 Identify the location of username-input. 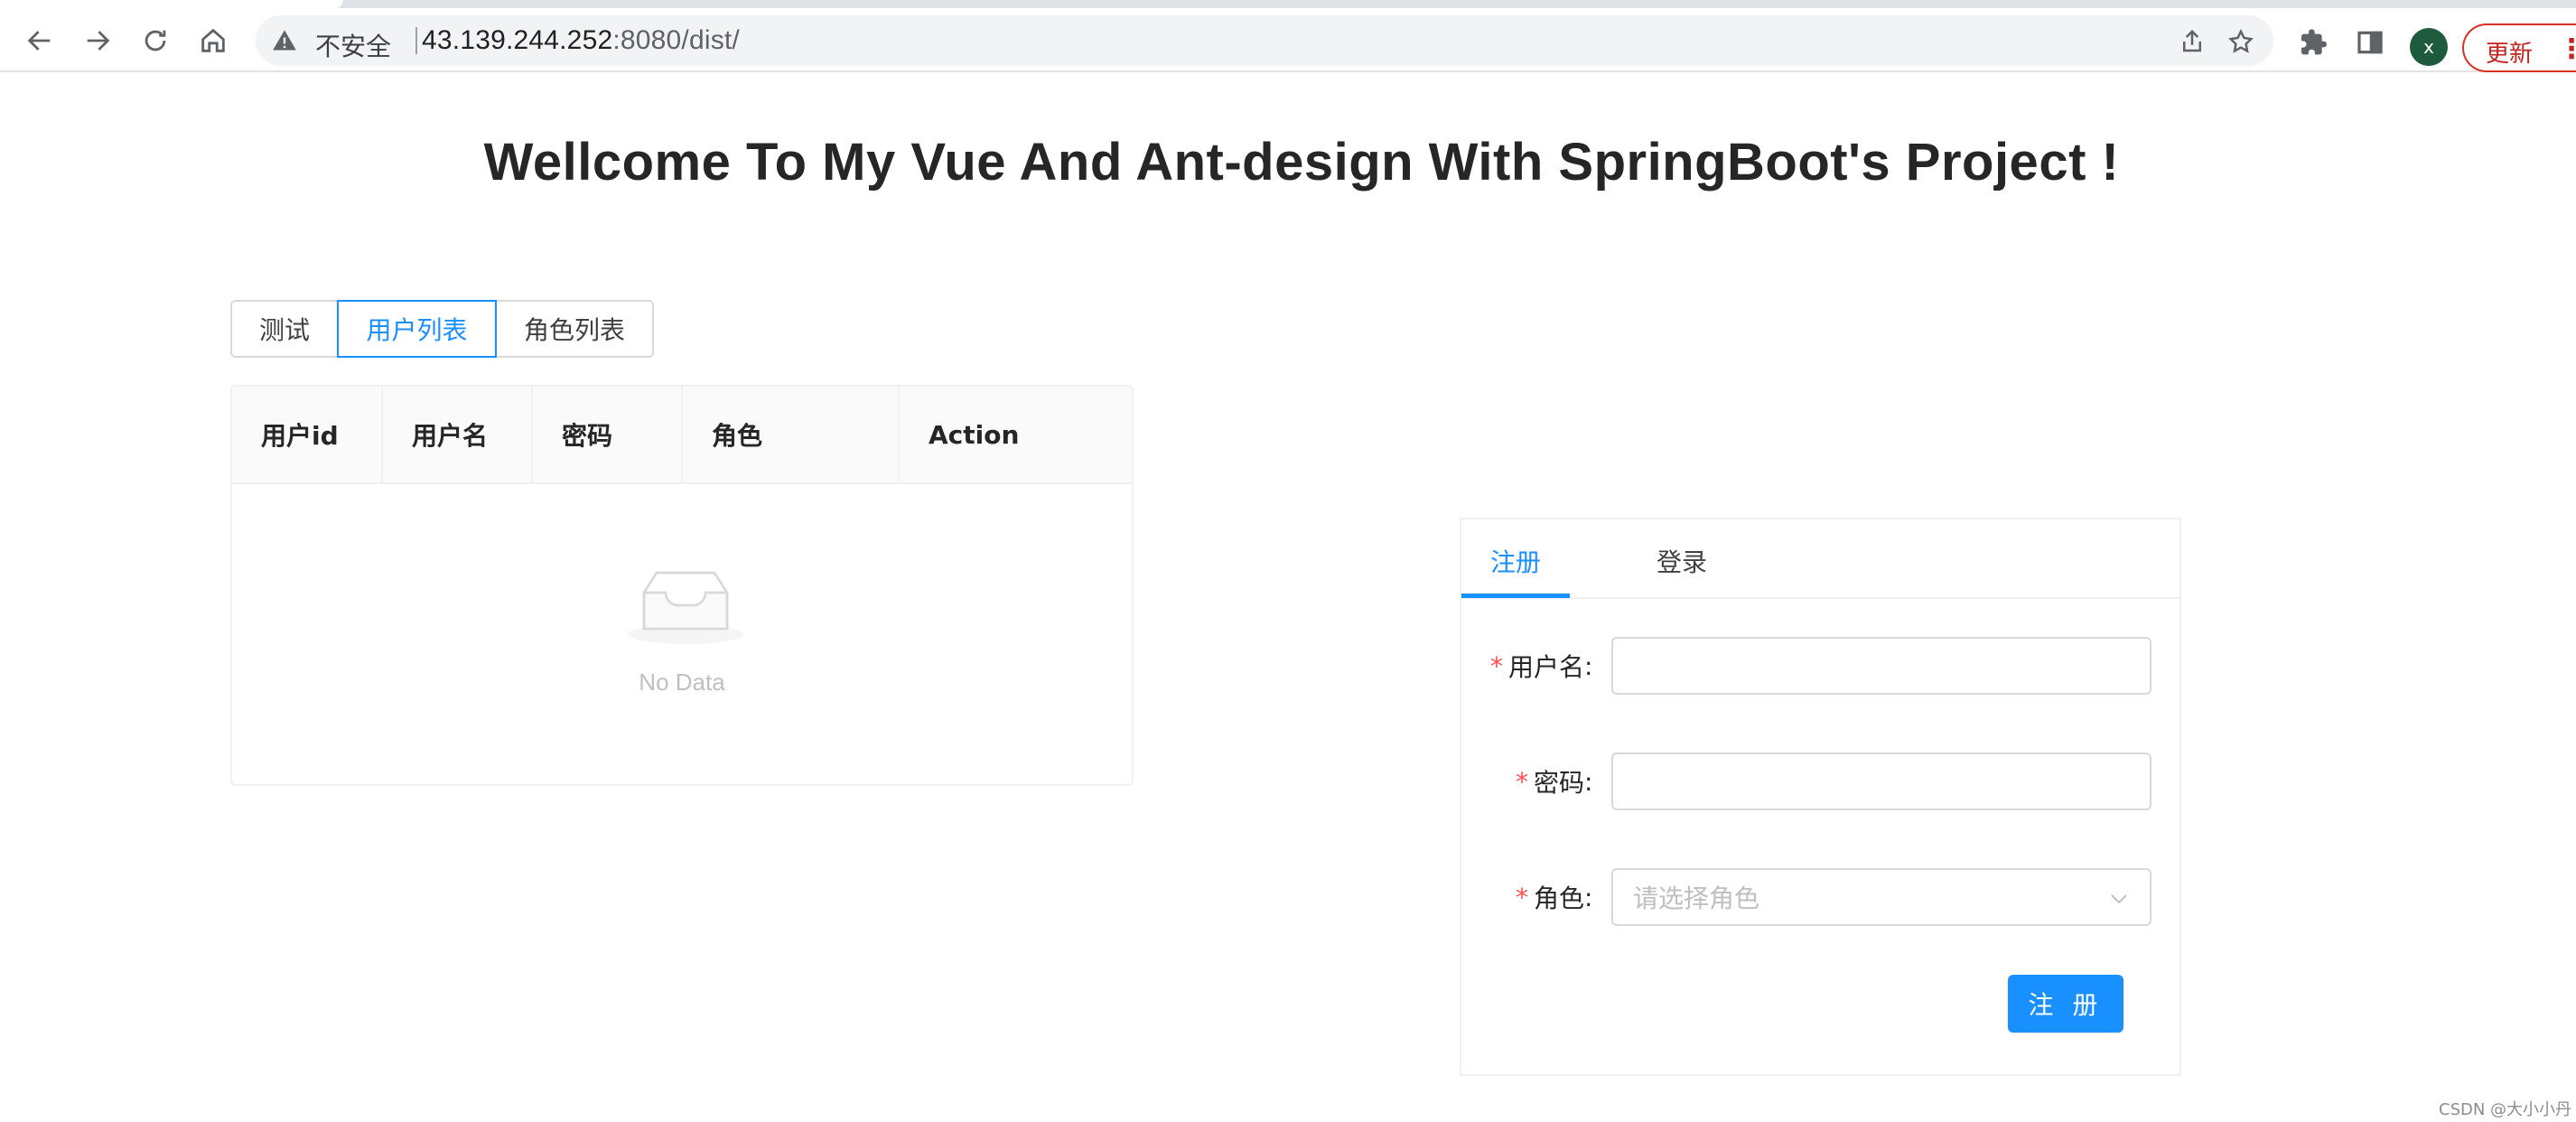
(1881, 666).